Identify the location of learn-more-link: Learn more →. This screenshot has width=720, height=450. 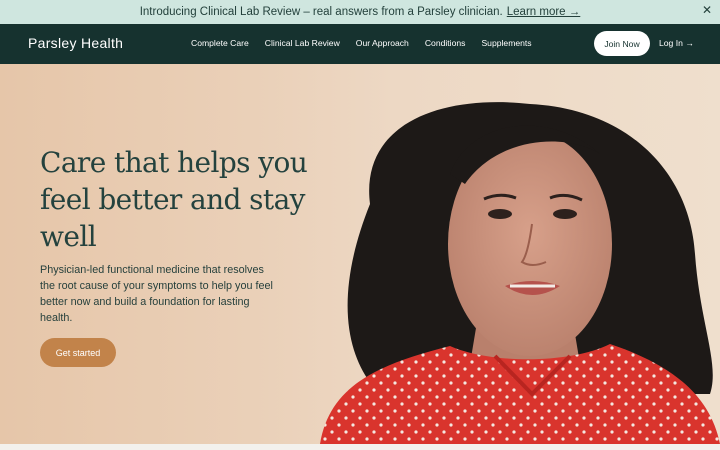
(544, 12).